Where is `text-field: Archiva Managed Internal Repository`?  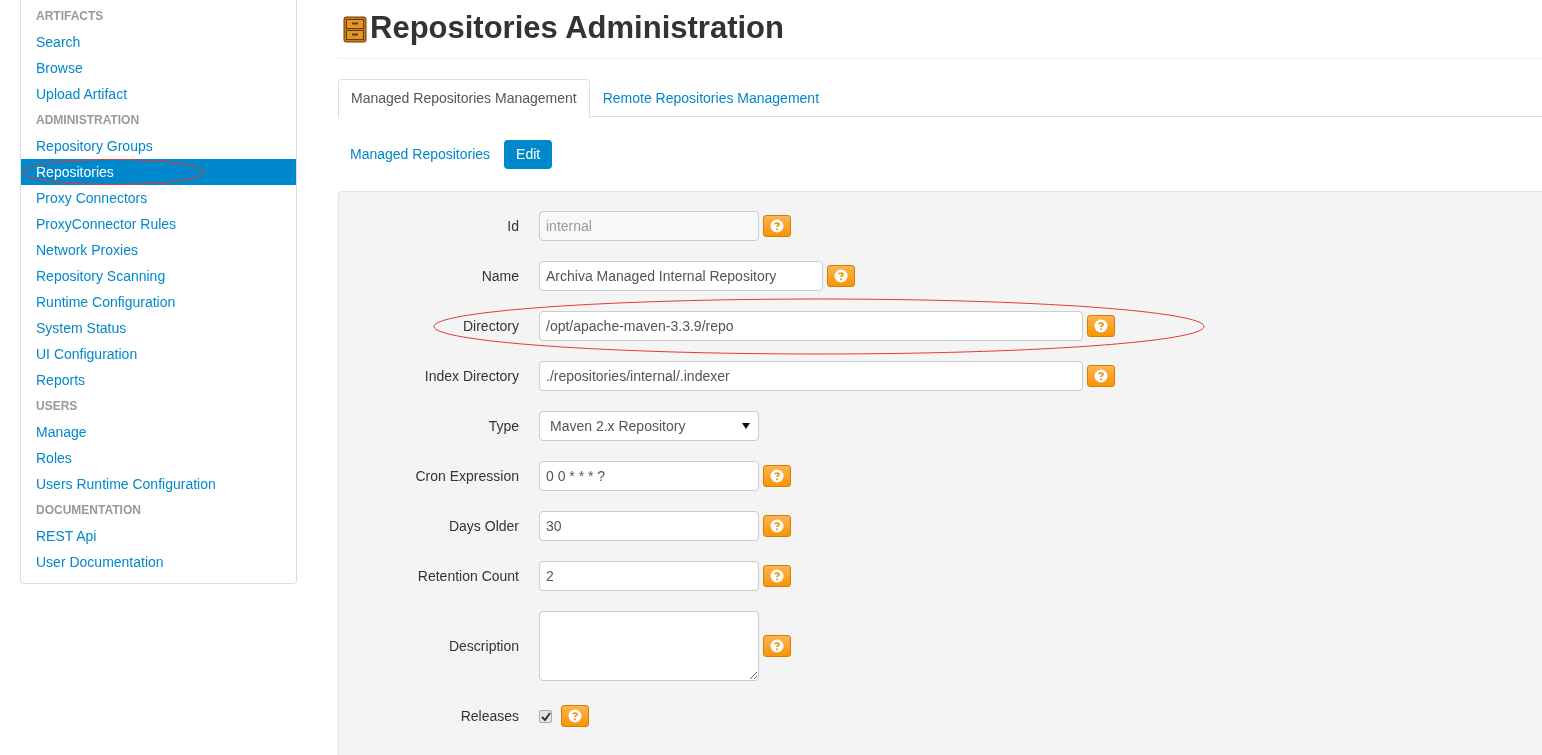 text-field: Archiva Managed Internal Repository is located at coordinates (681, 276).